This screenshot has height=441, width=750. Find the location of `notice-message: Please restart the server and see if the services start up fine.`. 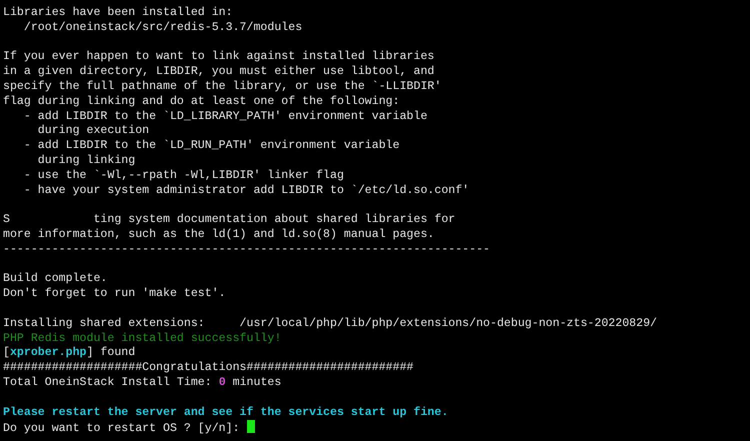

notice-message: Please restart the server and see if the services start up fine. is located at coordinates (226, 413).